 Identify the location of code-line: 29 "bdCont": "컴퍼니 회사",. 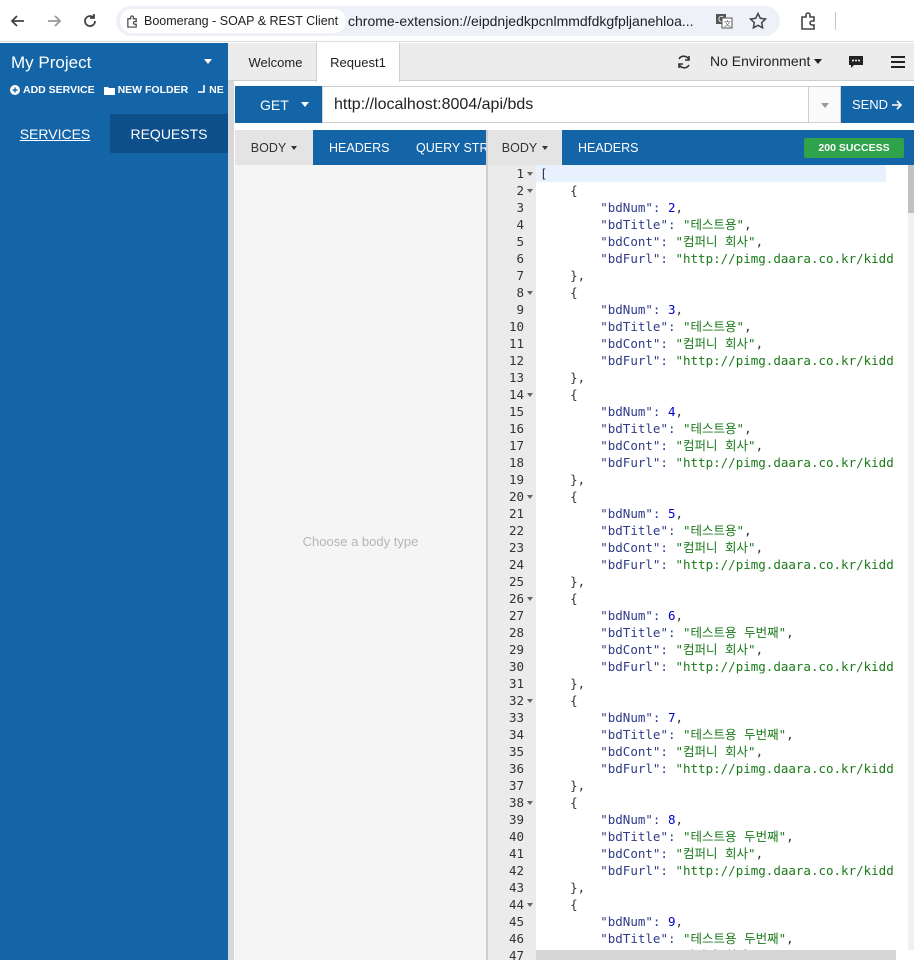
(698, 649).